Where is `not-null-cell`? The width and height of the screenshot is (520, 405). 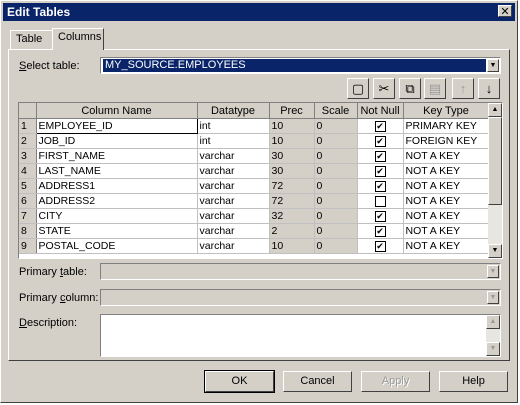
not-null-cell is located at coordinates (380, 201).